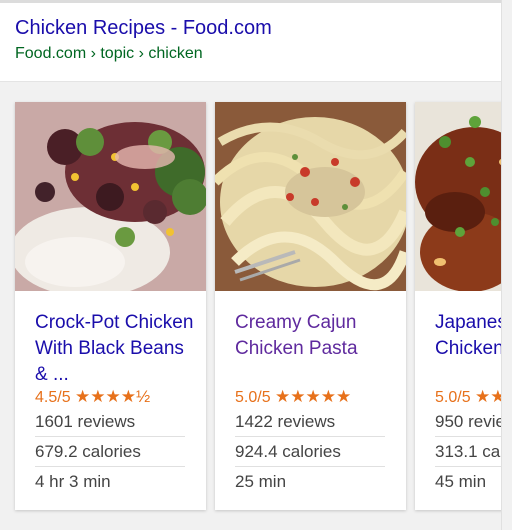 The height and width of the screenshot is (530, 512). I want to click on calories: 679.2 calories, so click(88, 451).